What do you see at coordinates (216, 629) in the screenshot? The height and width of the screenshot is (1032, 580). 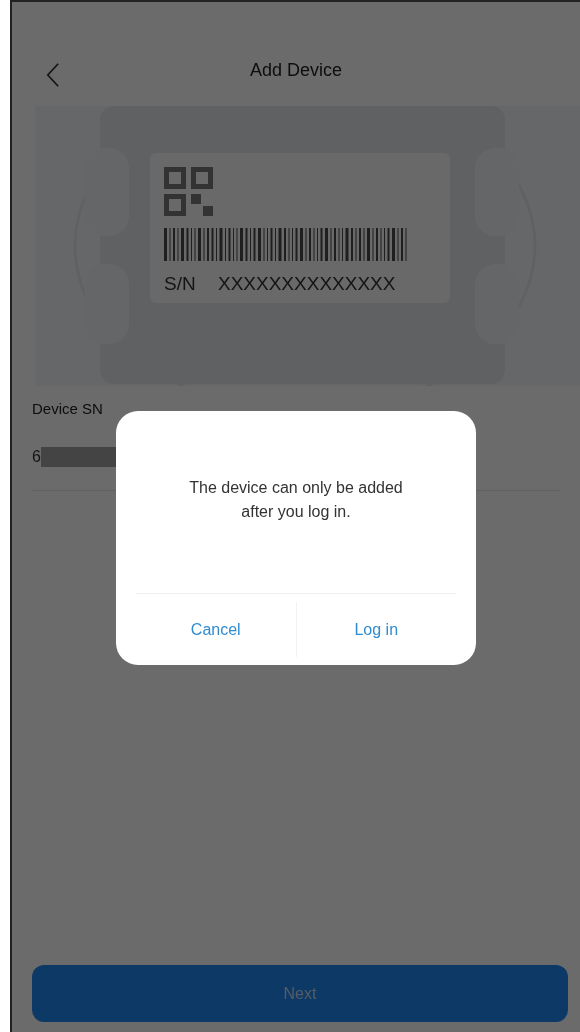 I see `dialog-button: Cancel` at bounding box center [216, 629].